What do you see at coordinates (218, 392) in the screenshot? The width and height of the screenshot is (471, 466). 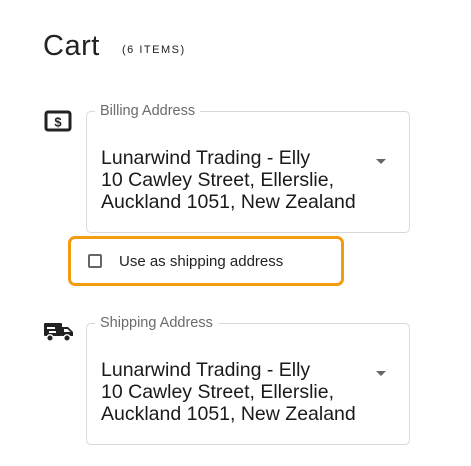 I see `shipping-address-line: 10 Cawley Street, Ellerslie,` at bounding box center [218, 392].